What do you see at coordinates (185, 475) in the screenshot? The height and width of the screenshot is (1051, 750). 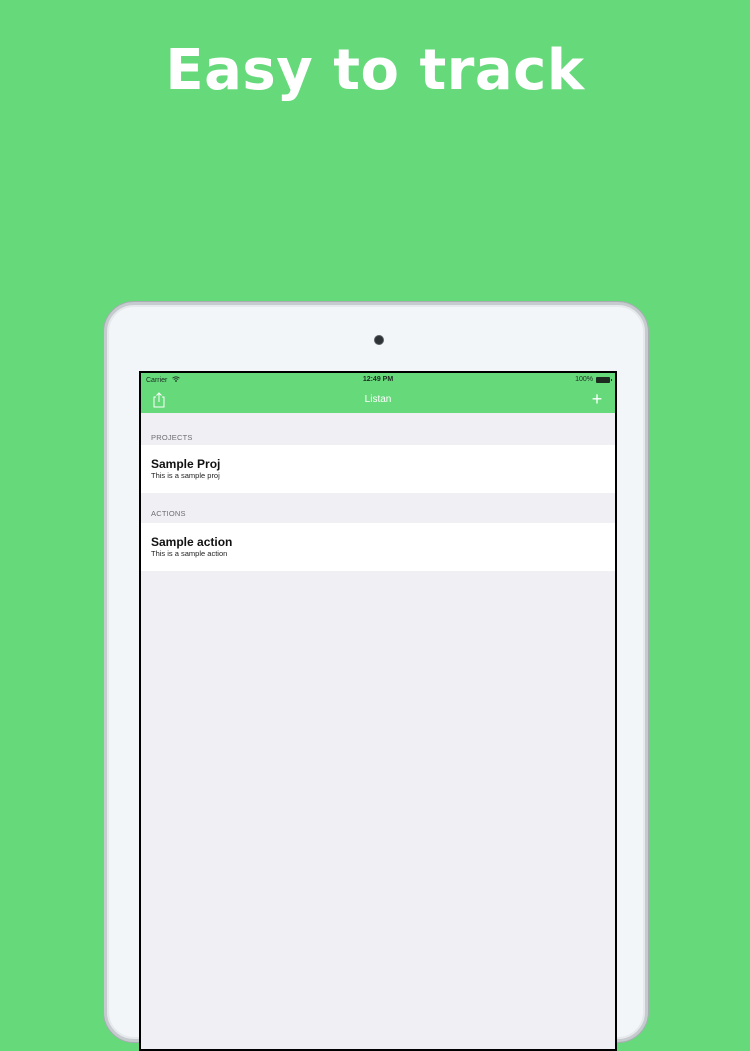 I see `list-item-subtitle: This is a sample proj` at bounding box center [185, 475].